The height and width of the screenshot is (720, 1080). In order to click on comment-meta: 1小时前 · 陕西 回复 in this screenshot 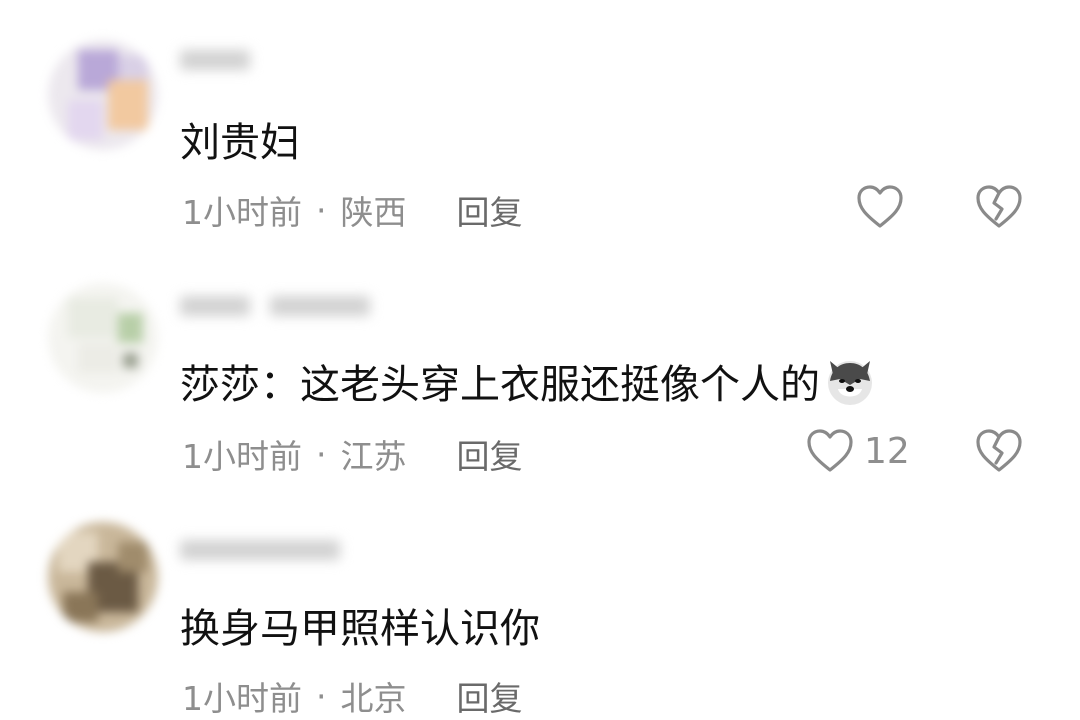, I will do `click(352, 210)`.